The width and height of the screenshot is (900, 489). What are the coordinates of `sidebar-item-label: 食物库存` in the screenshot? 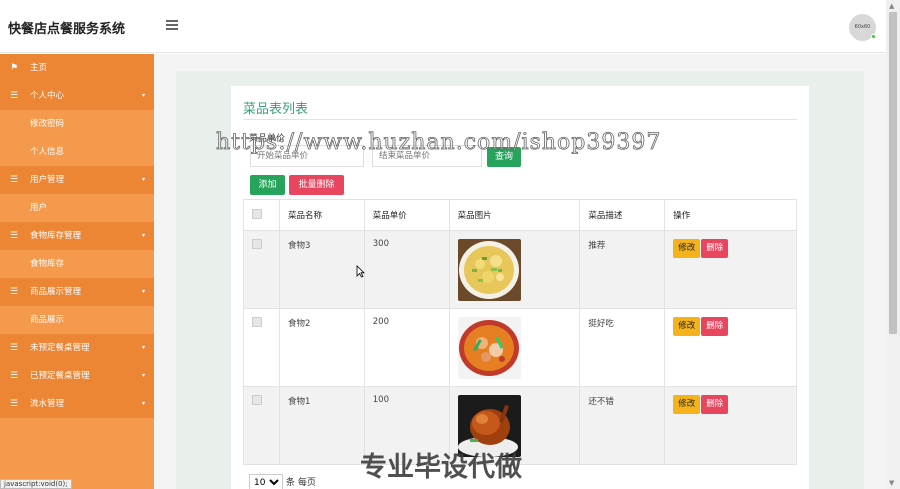 It's located at (47, 264).